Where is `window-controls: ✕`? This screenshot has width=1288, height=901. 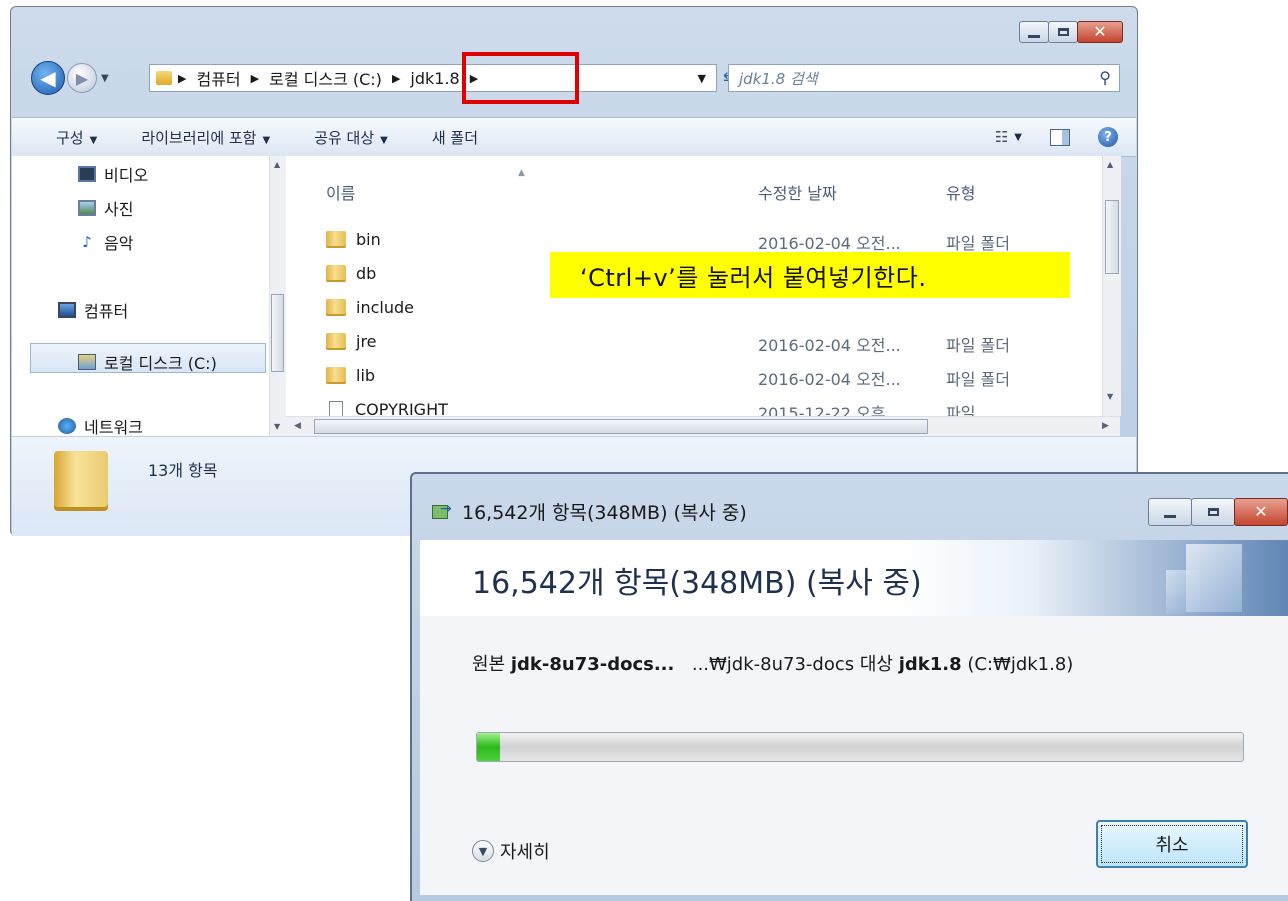 window-controls: ✕ is located at coordinates (1071, 32).